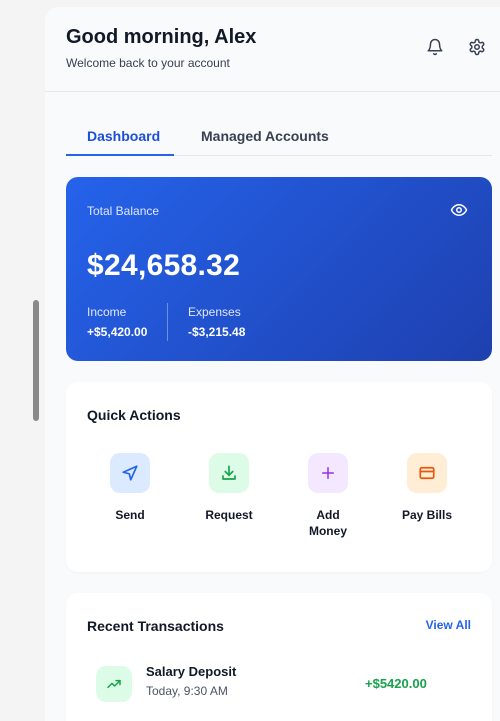 The image size is (500, 721). What do you see at coordinates (448, 625) in the screenshot?
I see `view-all-link: View All` at bounding box center [448, 625].